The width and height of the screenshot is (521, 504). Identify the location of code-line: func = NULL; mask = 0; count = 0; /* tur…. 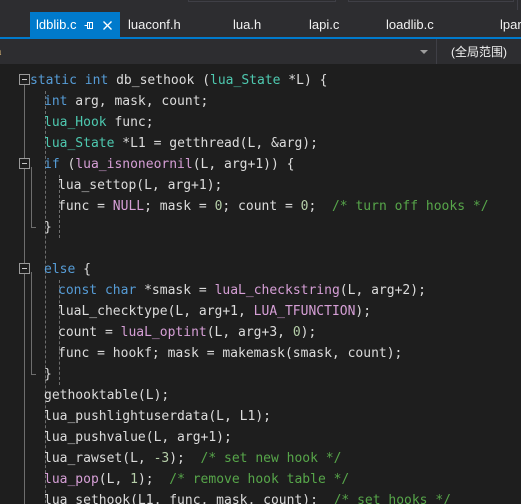
(273, 206).